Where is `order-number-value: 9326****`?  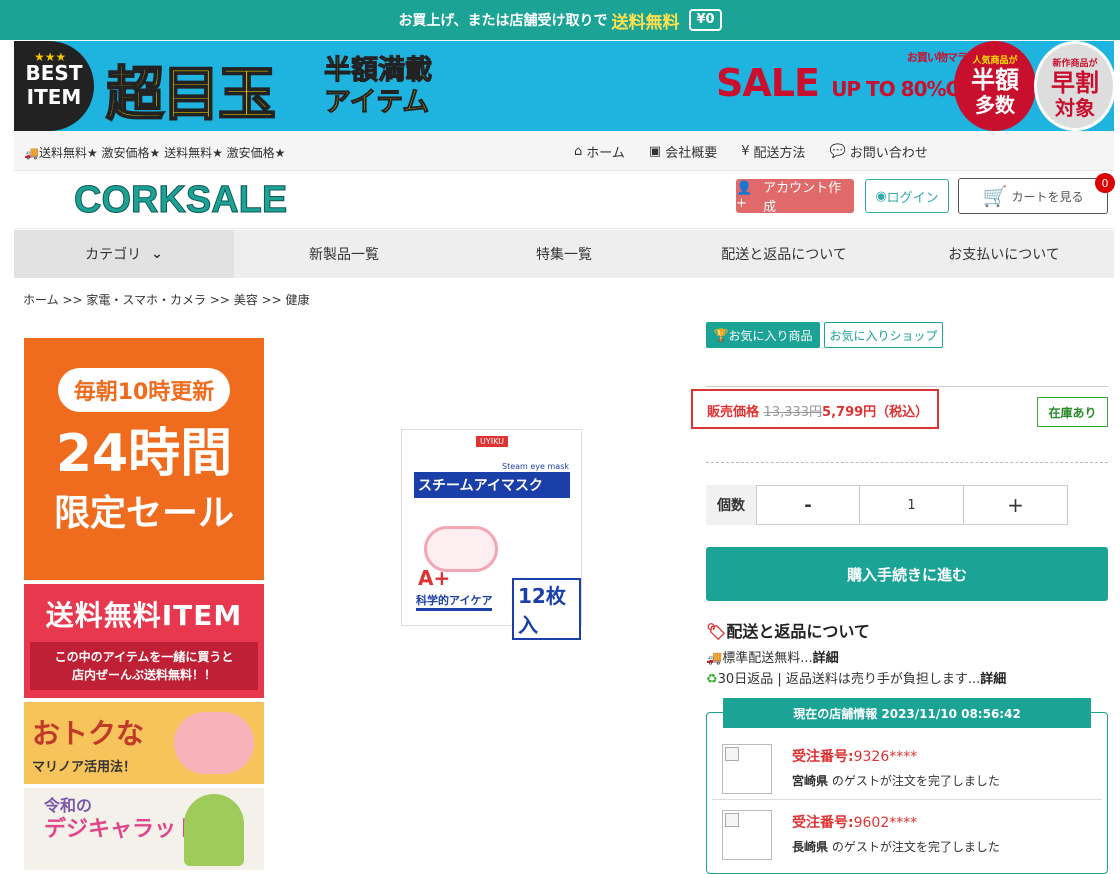
order-number-value: 9326**** is located at coordinates (885, 757).